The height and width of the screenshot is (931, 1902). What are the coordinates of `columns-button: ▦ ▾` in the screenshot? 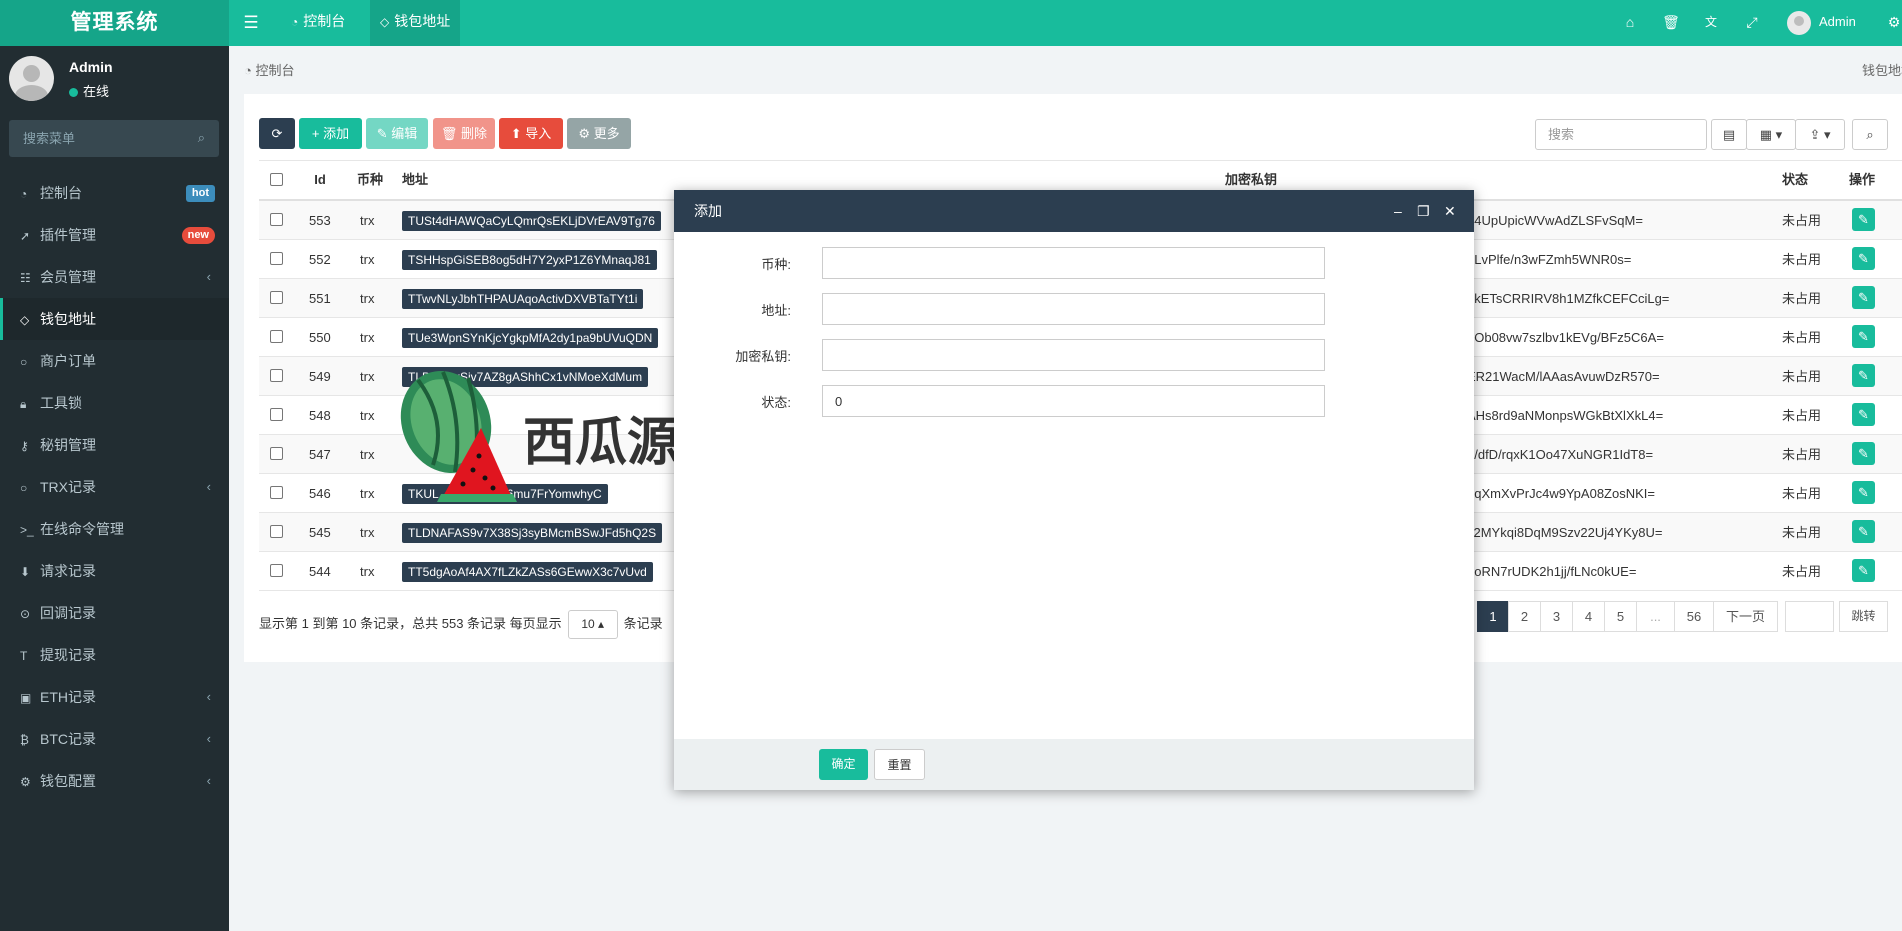 It's located at (1771, 134).